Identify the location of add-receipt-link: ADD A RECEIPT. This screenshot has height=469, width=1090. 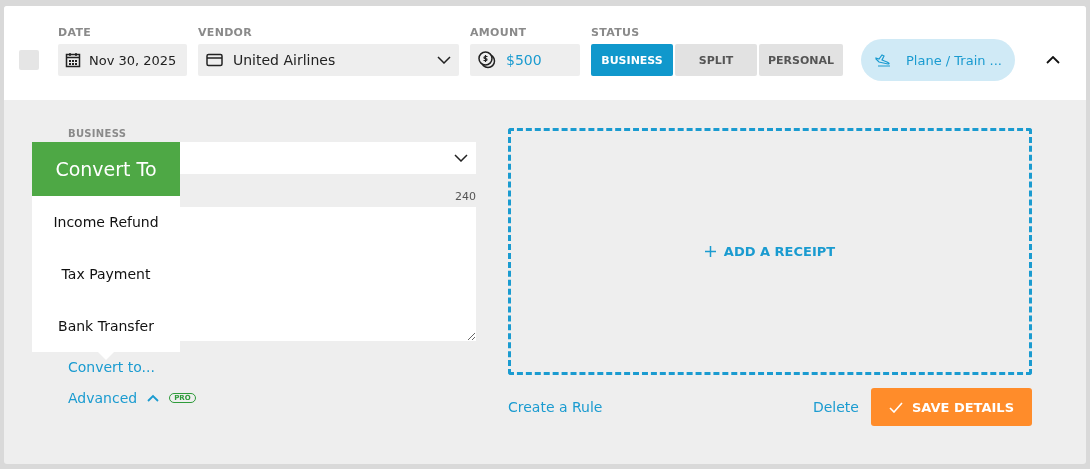
(770, 251).